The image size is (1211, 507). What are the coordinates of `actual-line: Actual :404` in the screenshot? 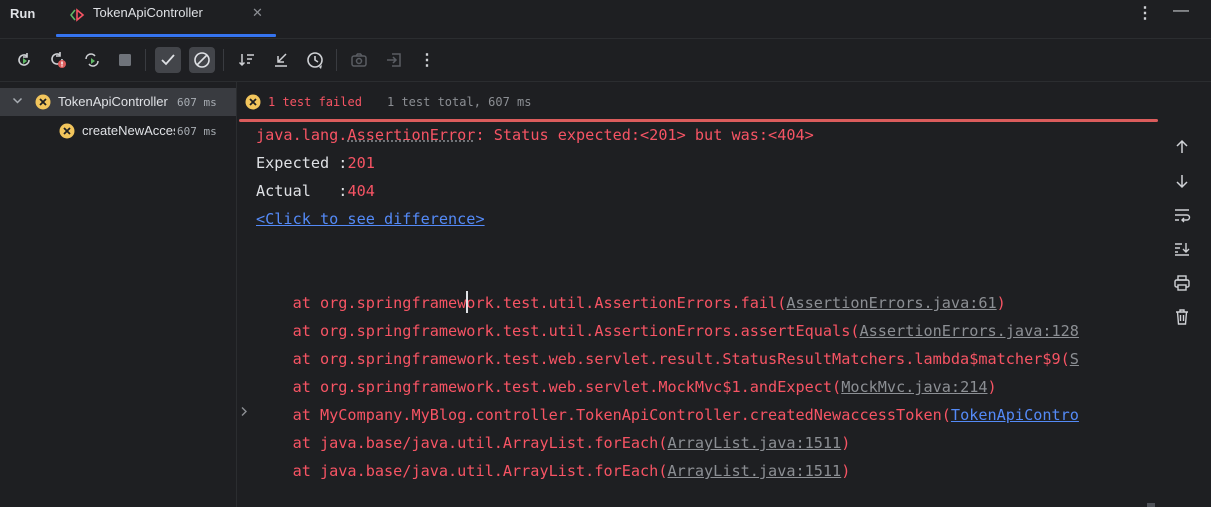 It's located at (315, 191).